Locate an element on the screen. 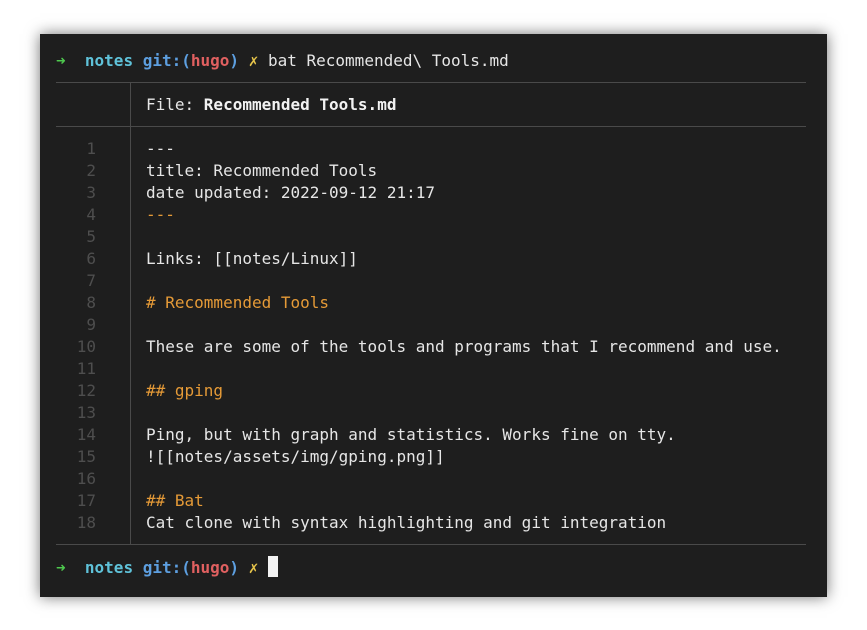 The width and height of the screenshot is (867, 630). line-number: 11 is located at coordinates (86, 368).